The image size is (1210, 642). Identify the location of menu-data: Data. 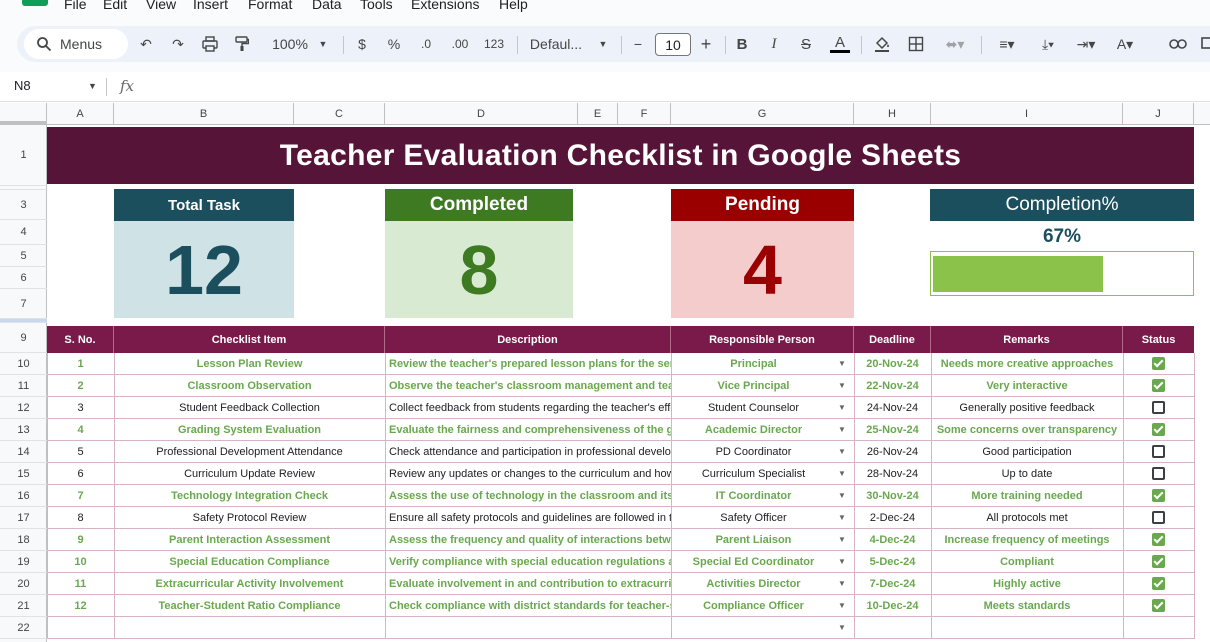
(327, 6).